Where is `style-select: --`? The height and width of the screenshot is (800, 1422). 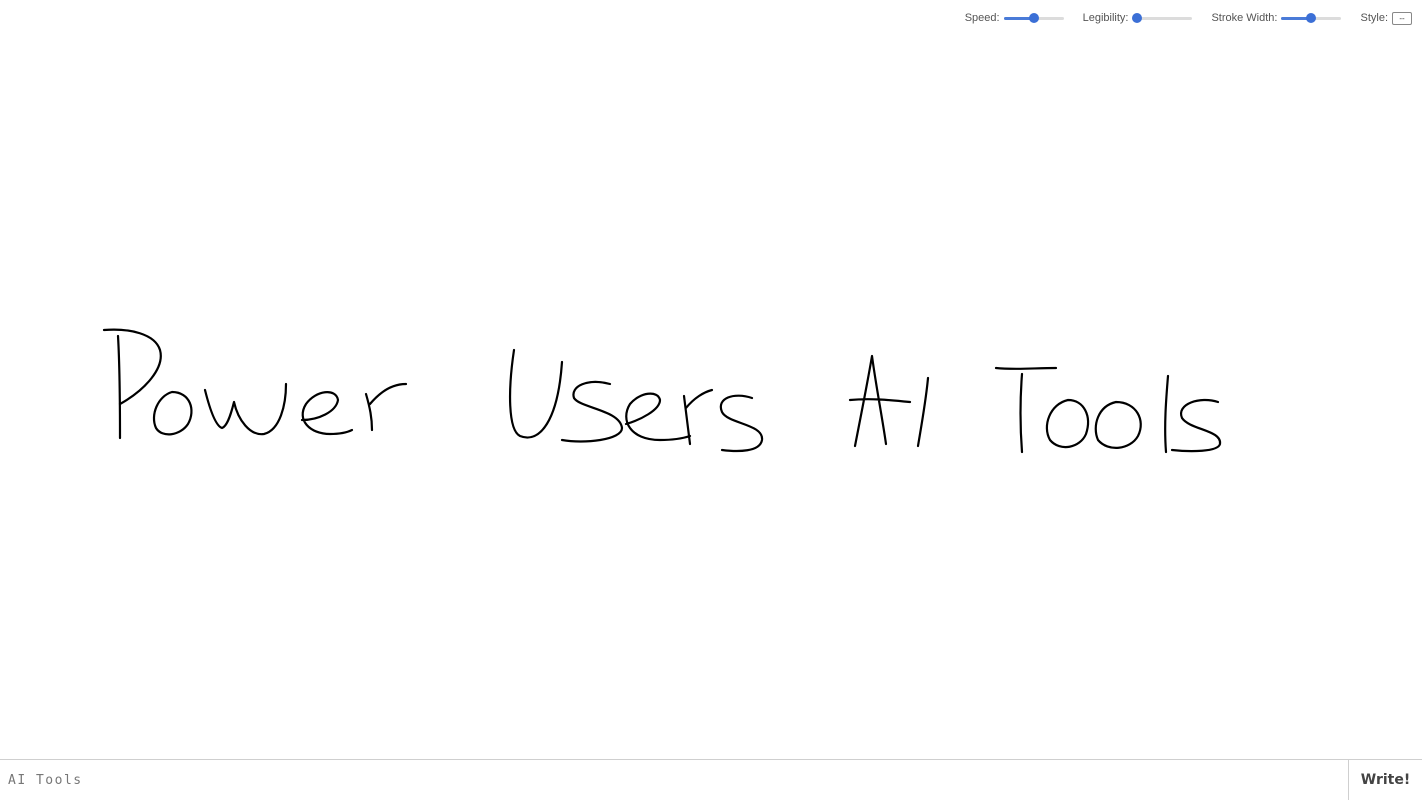 style-select: -- is located at coordinates (1402, 18).